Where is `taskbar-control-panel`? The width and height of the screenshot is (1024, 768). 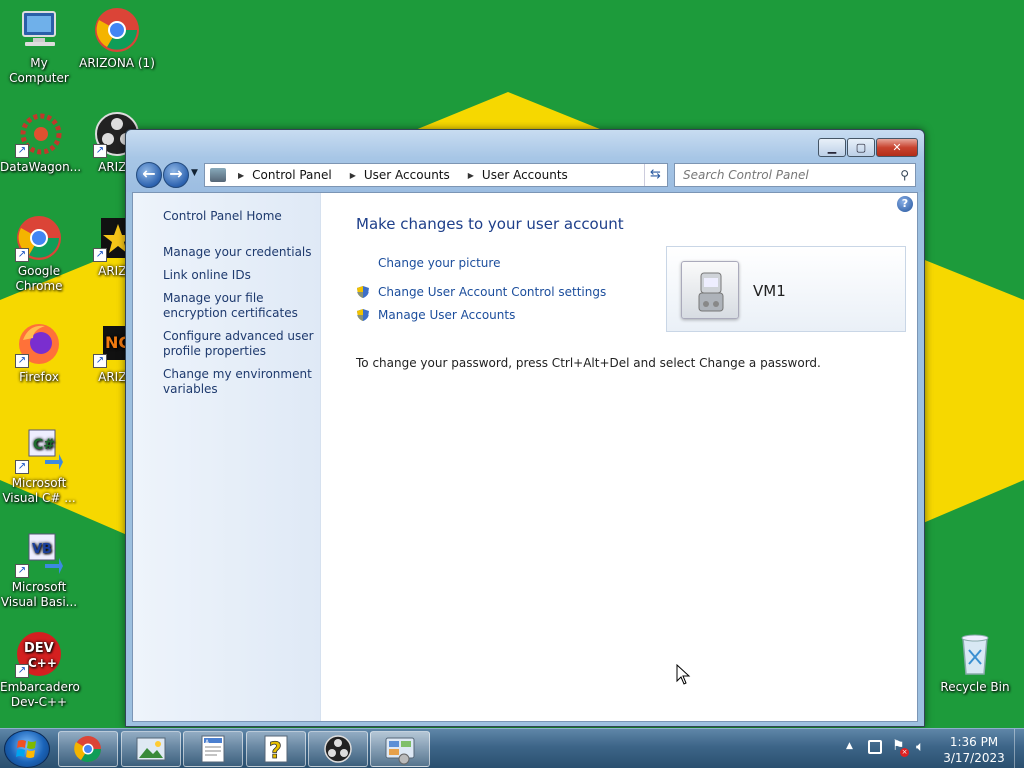 taskbar-control-panel is located at coordinates (400, 749).